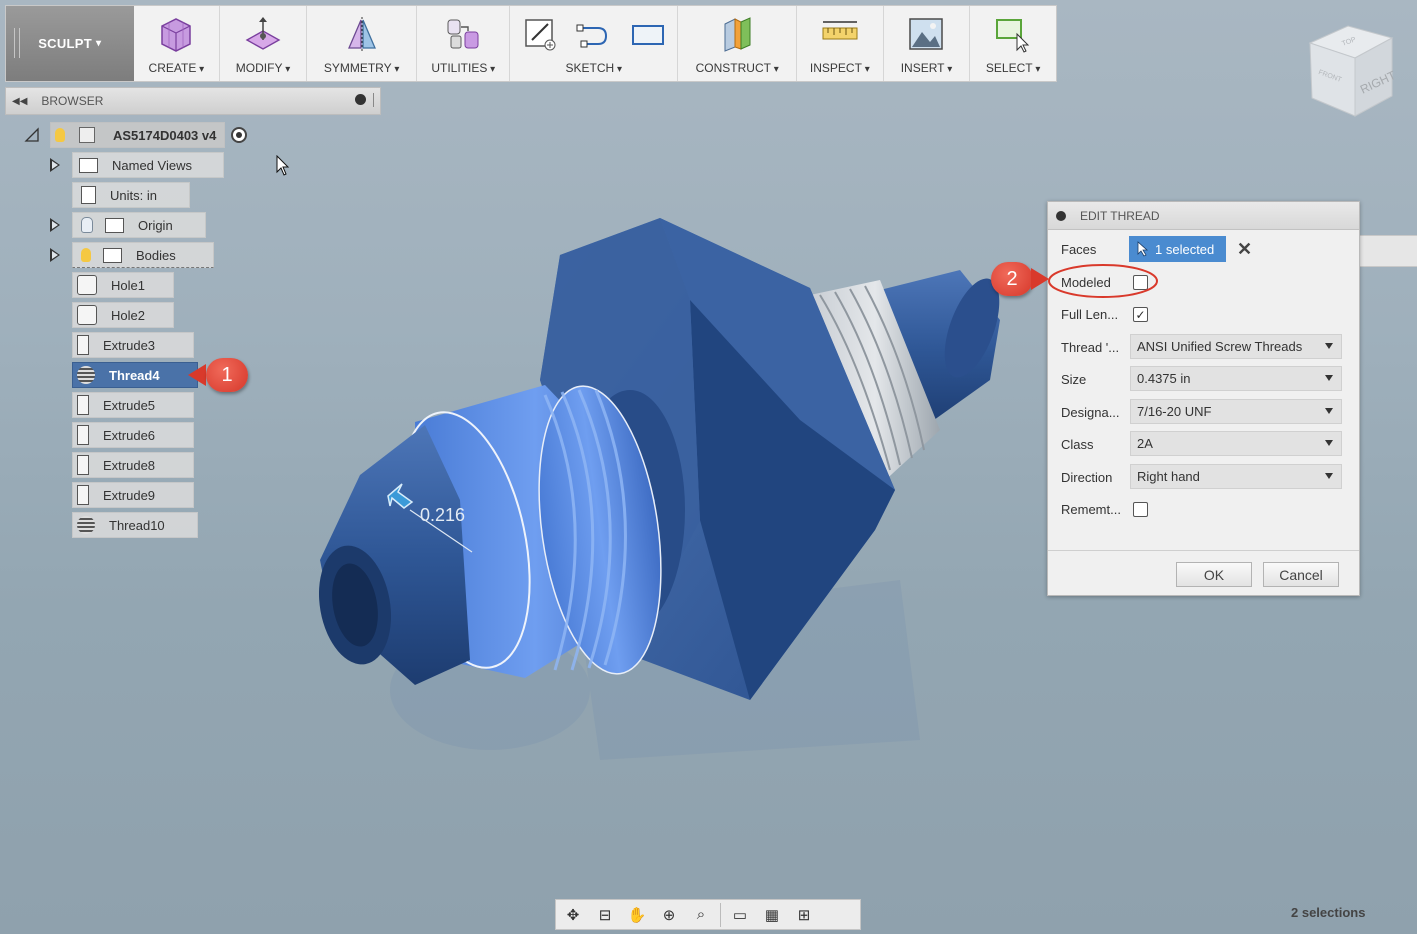 The width and height of the screenshot is (1417, 934). Describe the element at coordinates (1143, 249) in the screenshot. I see `select-arrow-icon` at that location.